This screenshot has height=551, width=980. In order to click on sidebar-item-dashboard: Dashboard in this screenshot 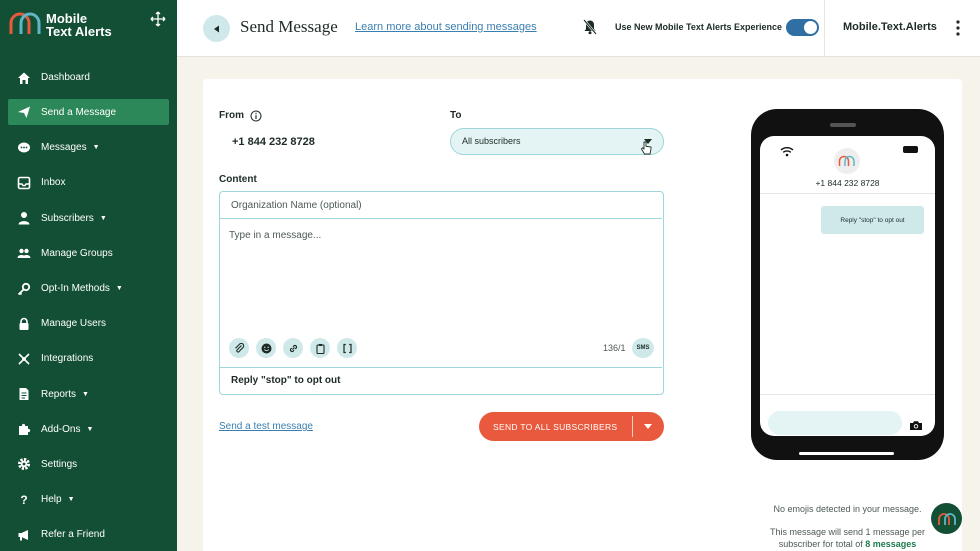, I will do `click(88, 77)`.